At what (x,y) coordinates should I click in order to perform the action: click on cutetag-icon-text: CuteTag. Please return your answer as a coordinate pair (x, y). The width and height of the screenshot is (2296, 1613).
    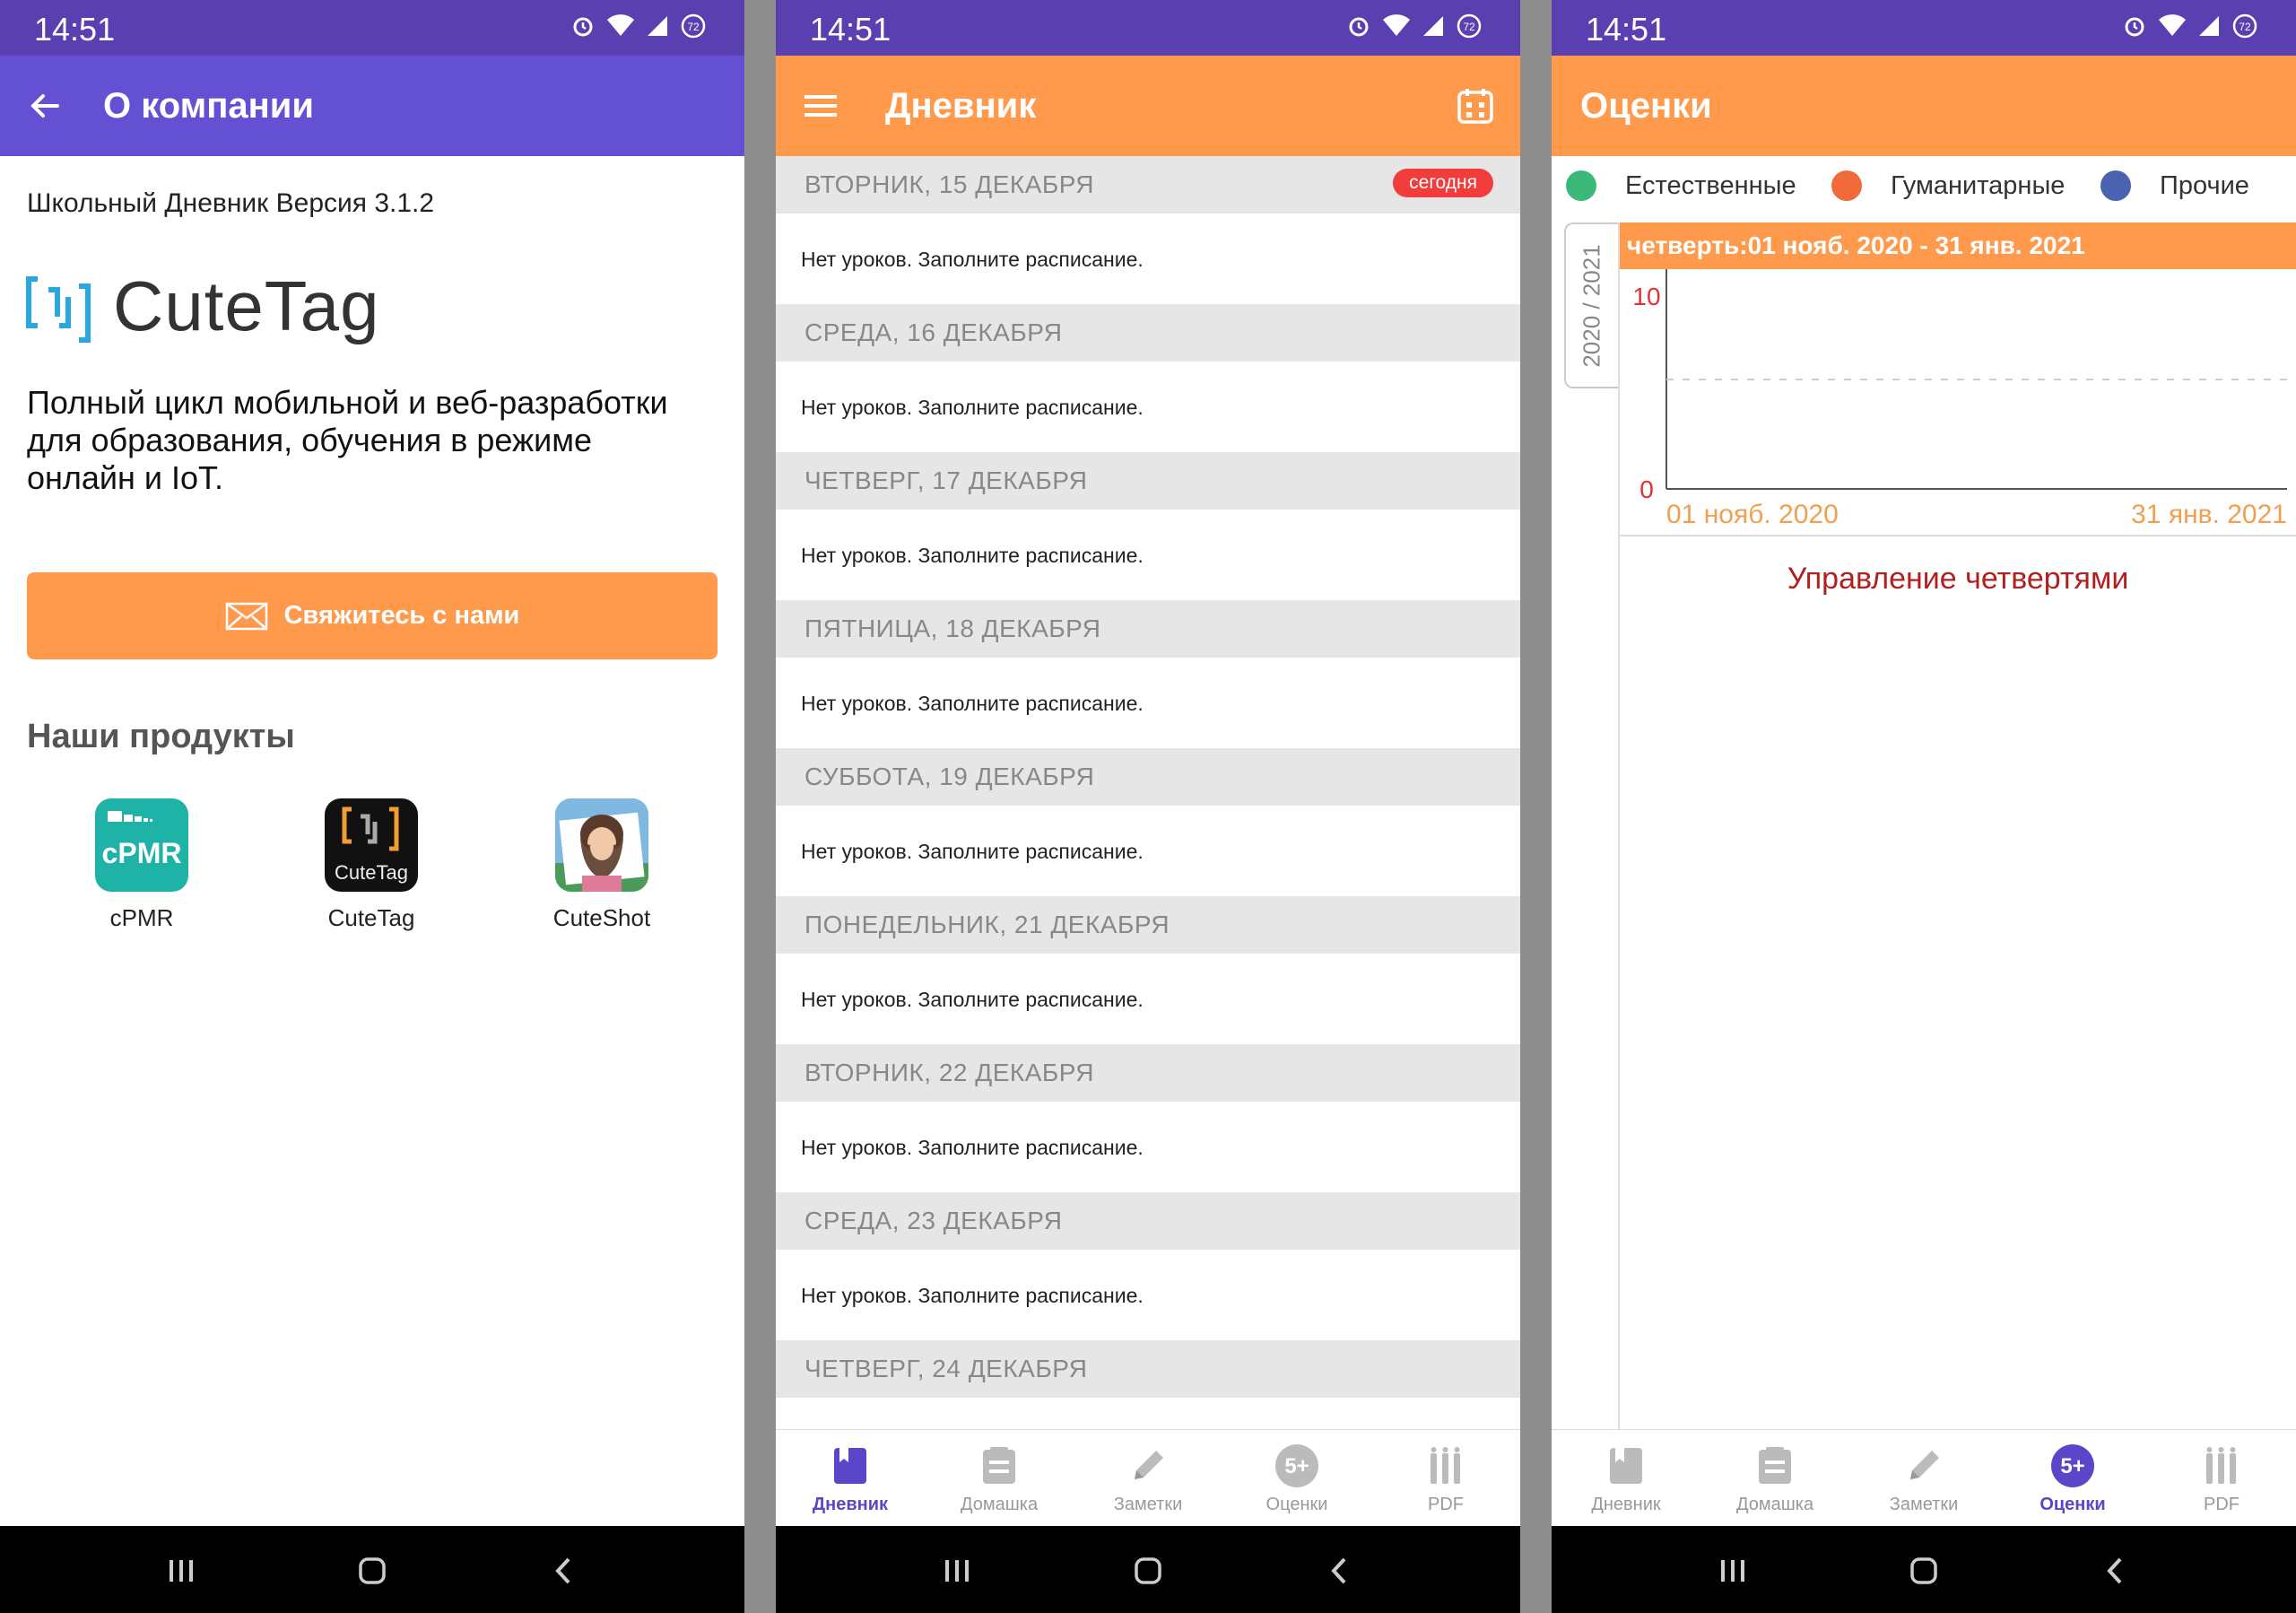
    Looking at the image, I should click on (371, 872).